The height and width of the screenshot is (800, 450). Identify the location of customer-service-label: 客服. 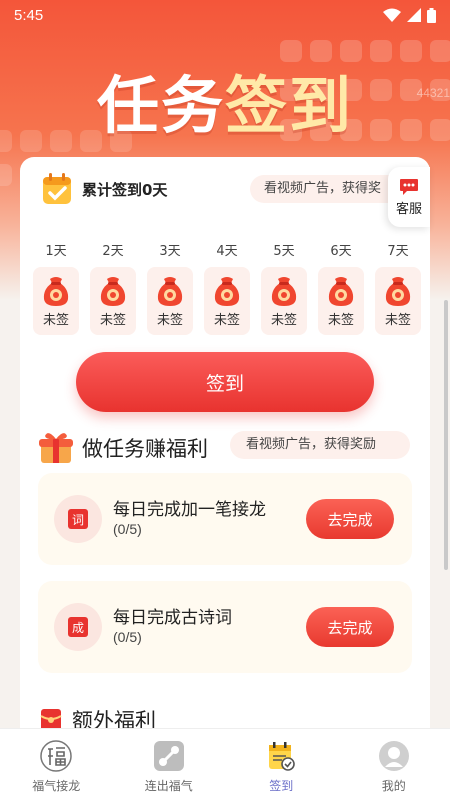
(408, 209).